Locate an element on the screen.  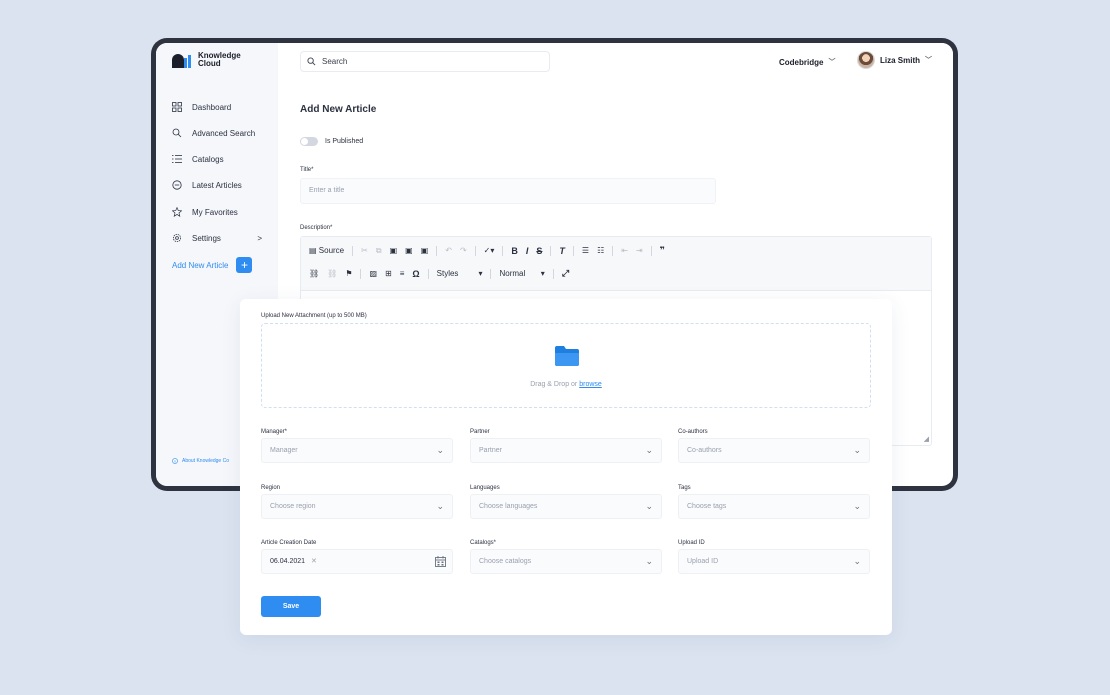
upload-id-select: Upload ID ⌄ is located at coordinates (774, 561).